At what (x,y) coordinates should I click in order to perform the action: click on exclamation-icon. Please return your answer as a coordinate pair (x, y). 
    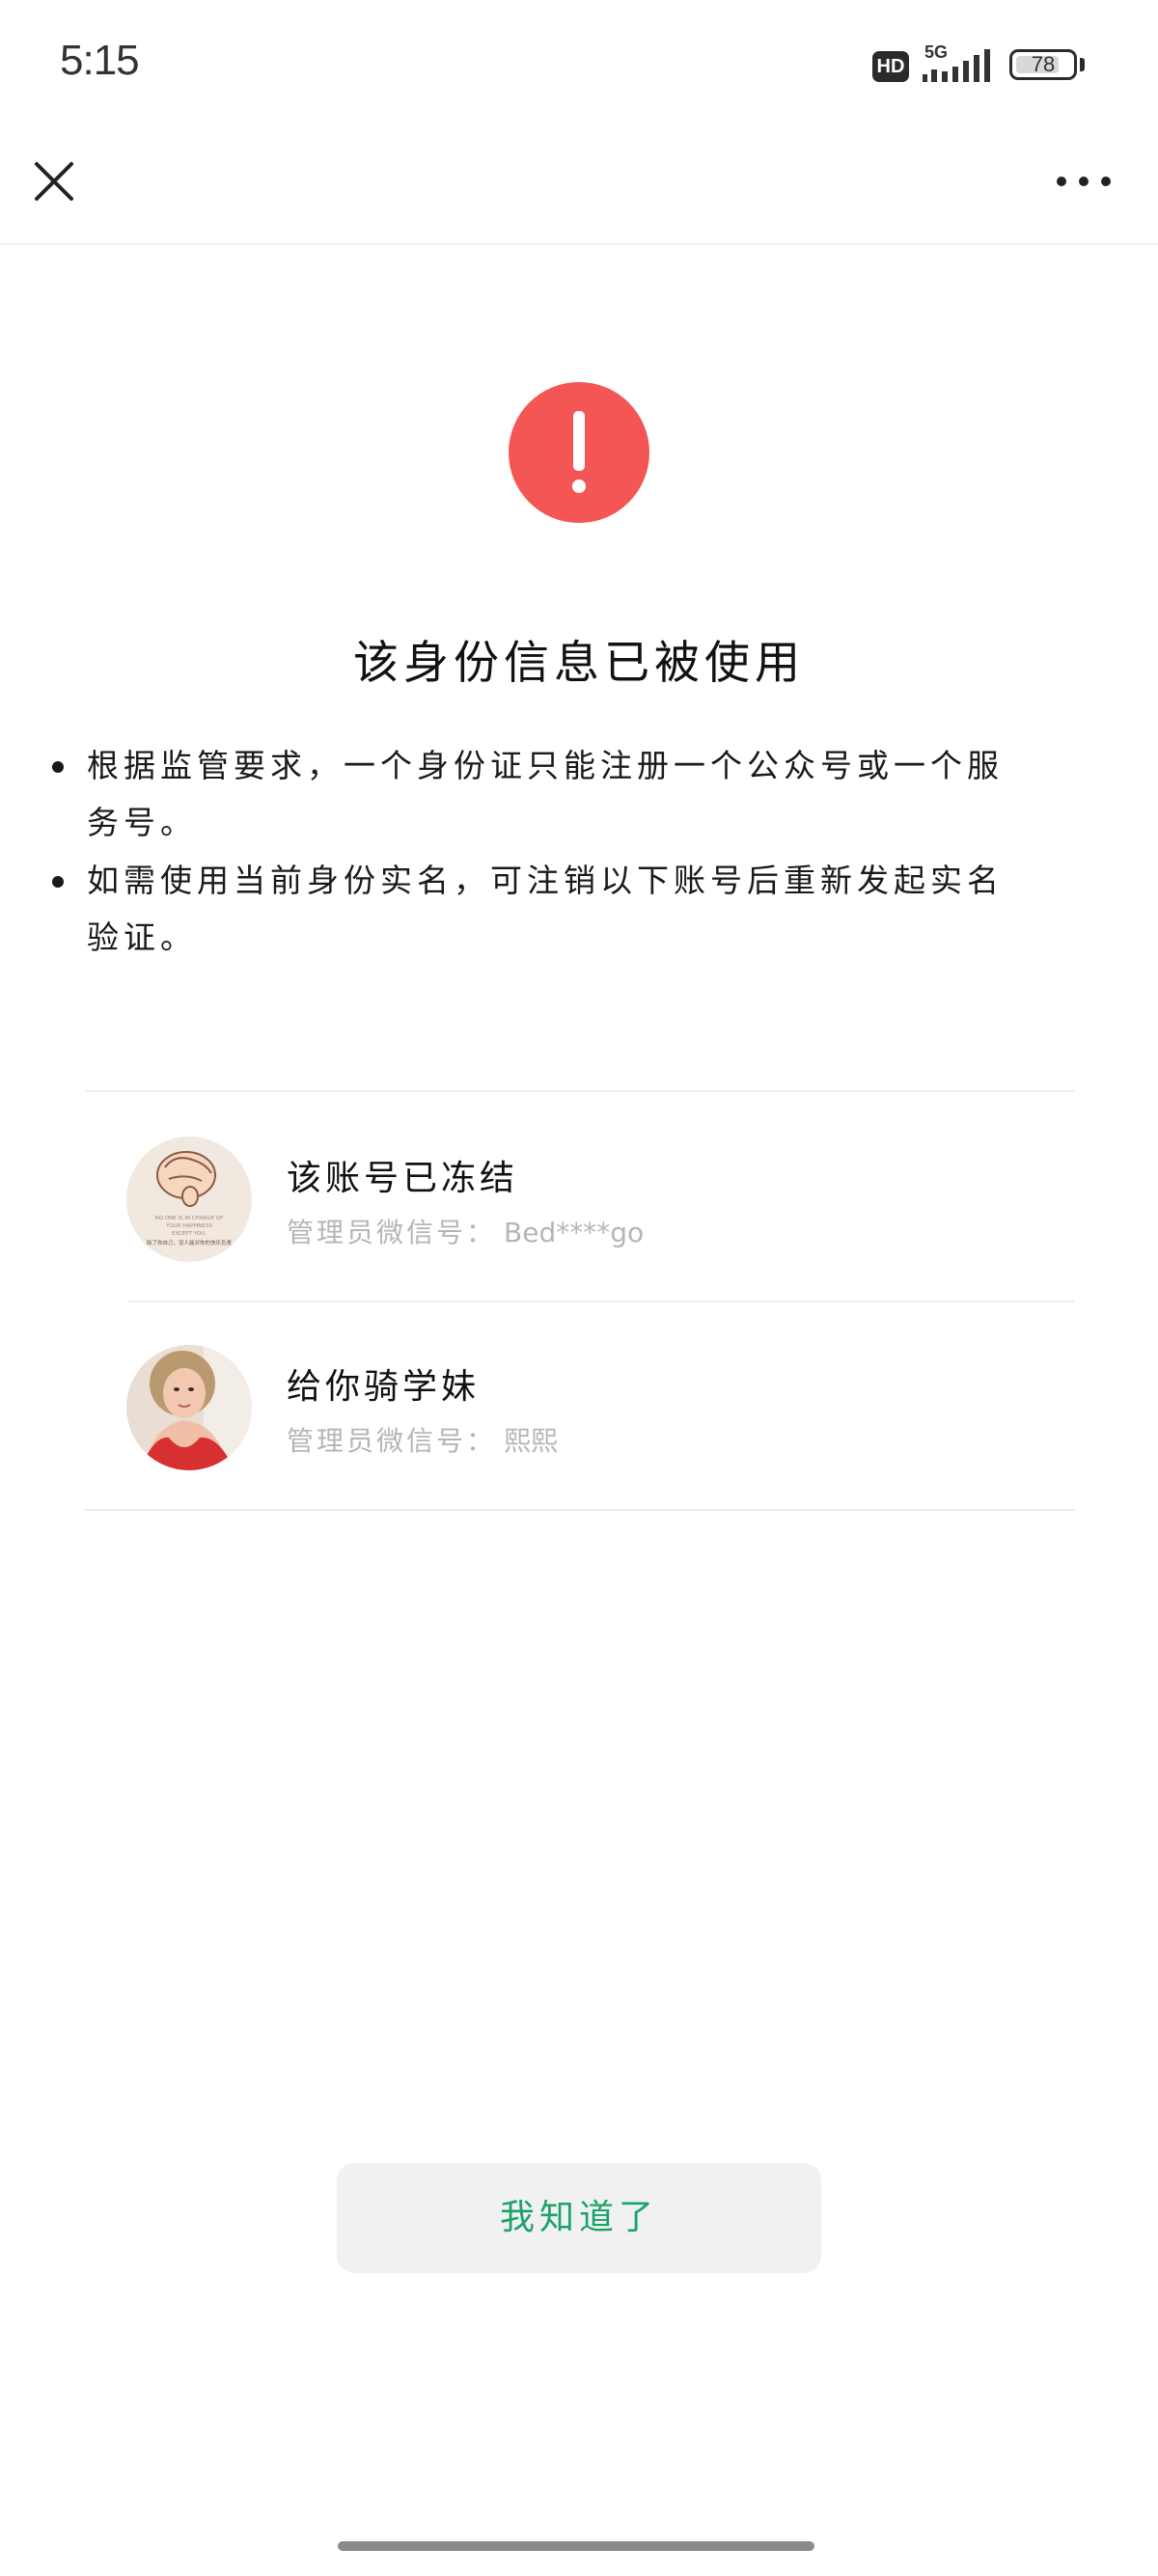
    Looking at the image, I should click on (579, 452).